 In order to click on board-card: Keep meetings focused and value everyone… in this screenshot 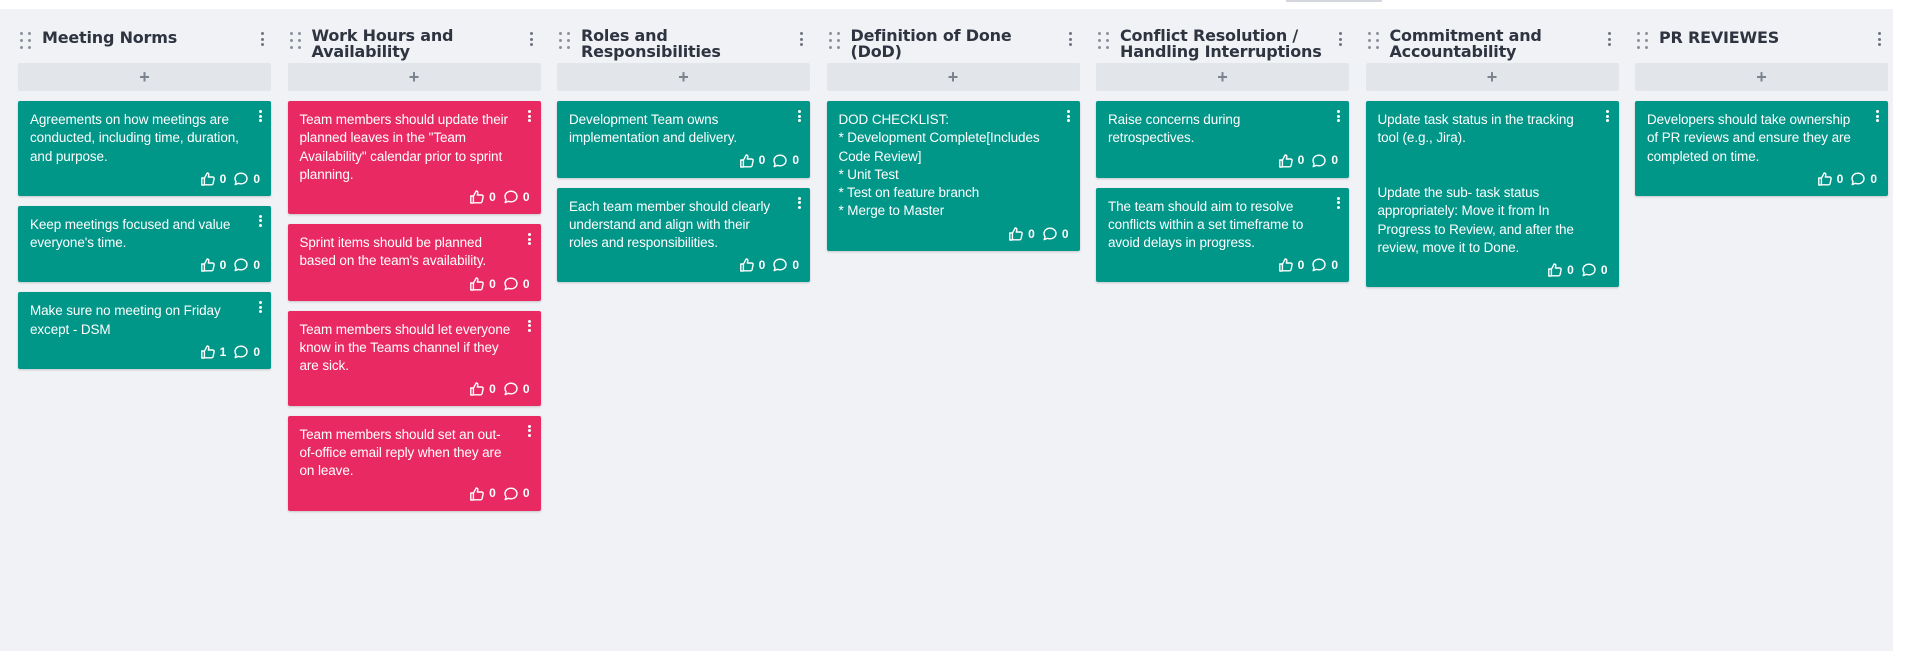, I will do `click(144, 244)`.